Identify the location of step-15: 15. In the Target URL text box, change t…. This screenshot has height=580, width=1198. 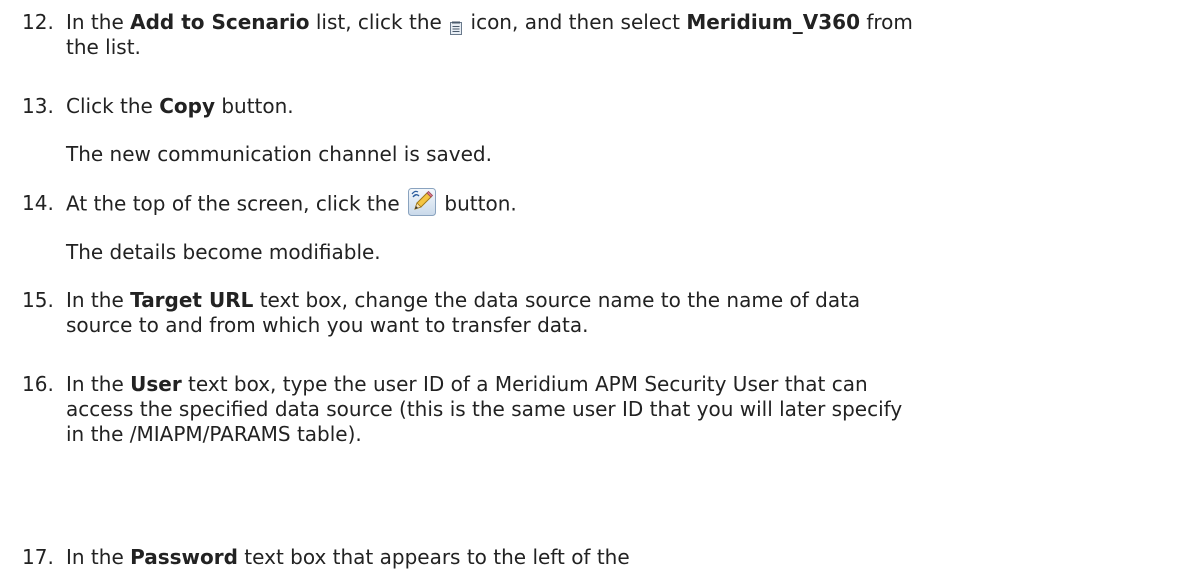
(602, 313).